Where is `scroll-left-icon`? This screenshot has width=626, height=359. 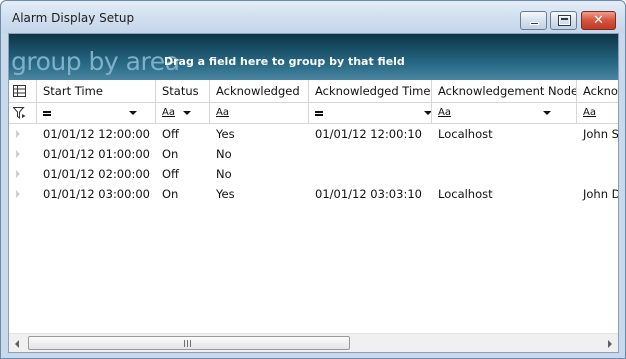 scroll-left-icon is located at coordinates (17, 344).